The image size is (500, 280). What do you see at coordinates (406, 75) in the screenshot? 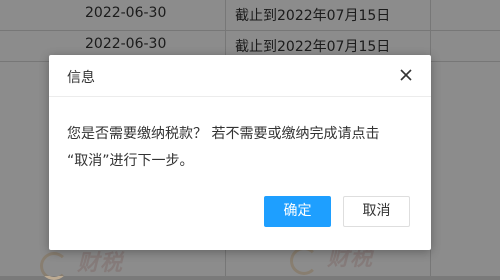
I see `close-icon` at bounding box center [406, 75].